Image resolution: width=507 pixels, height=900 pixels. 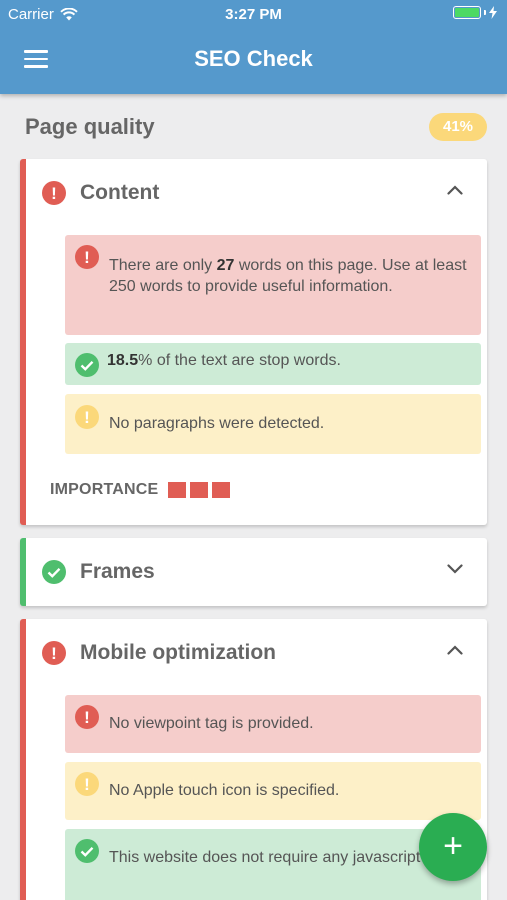 I want to click on message-success: 18.5% of the text are stop words., so click(x=273, y=364).